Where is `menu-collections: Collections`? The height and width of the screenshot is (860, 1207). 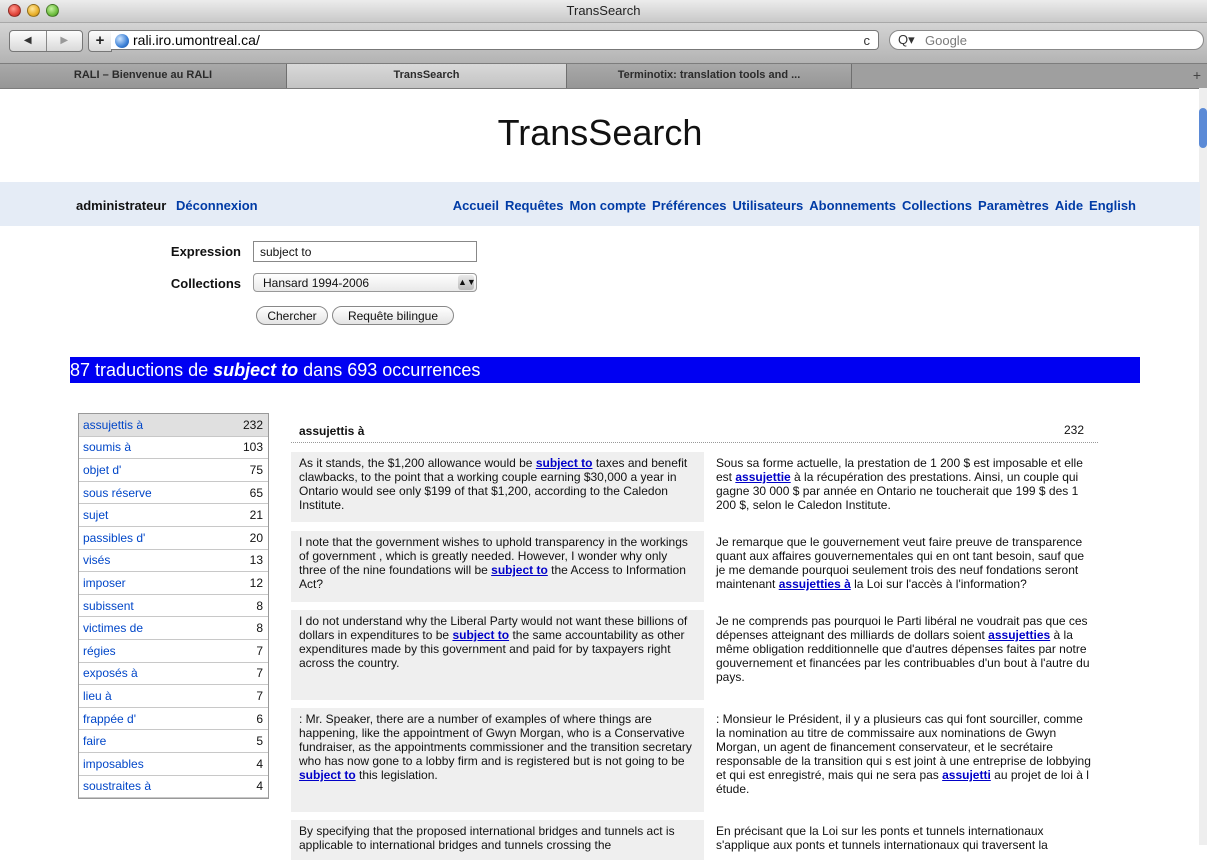 menu-collections: Collections is located at coordinates (937, 205).